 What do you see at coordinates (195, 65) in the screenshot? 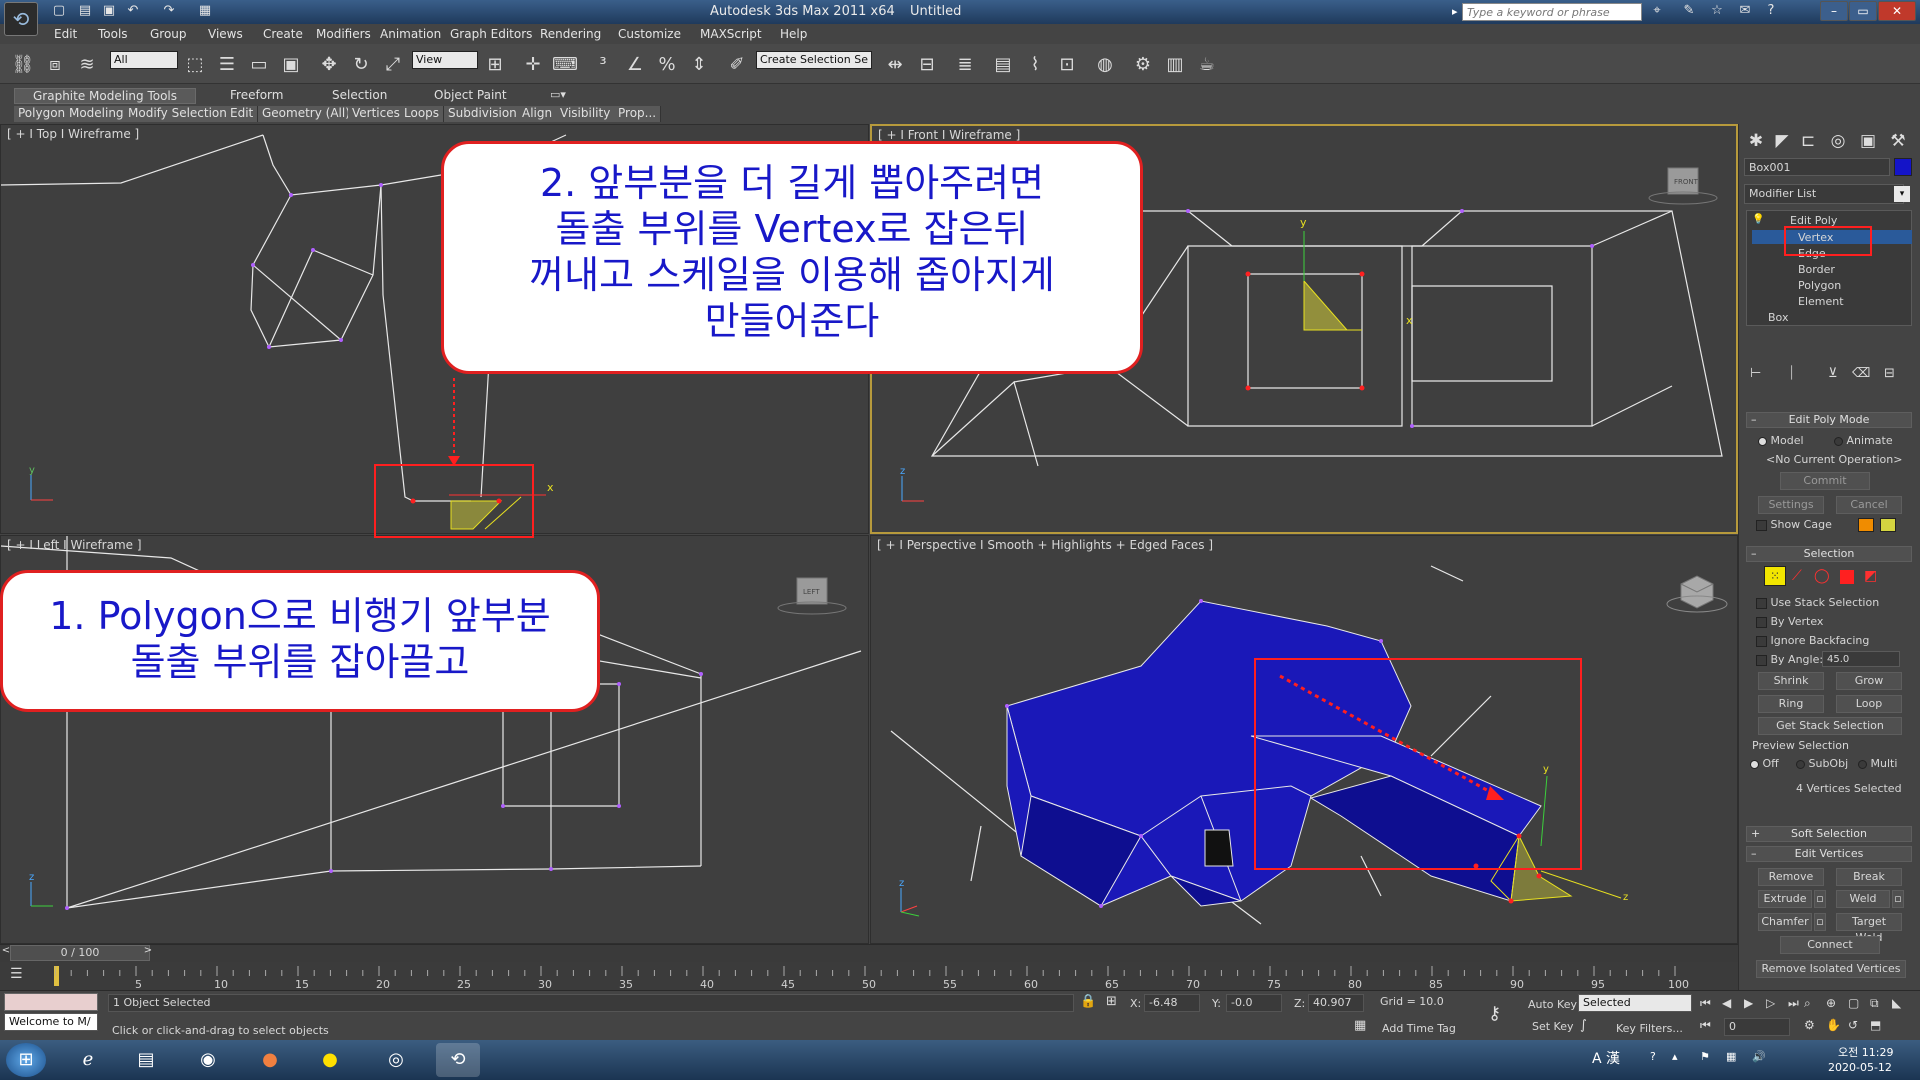
I see `select-object-icon: ⬚` at bounding box center [195, 65].